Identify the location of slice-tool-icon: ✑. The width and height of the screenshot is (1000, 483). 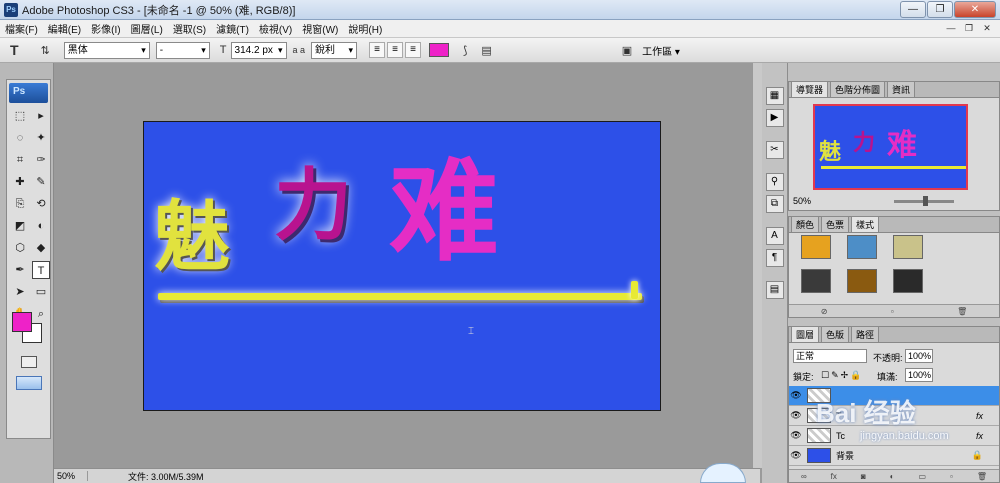
(41, 160).